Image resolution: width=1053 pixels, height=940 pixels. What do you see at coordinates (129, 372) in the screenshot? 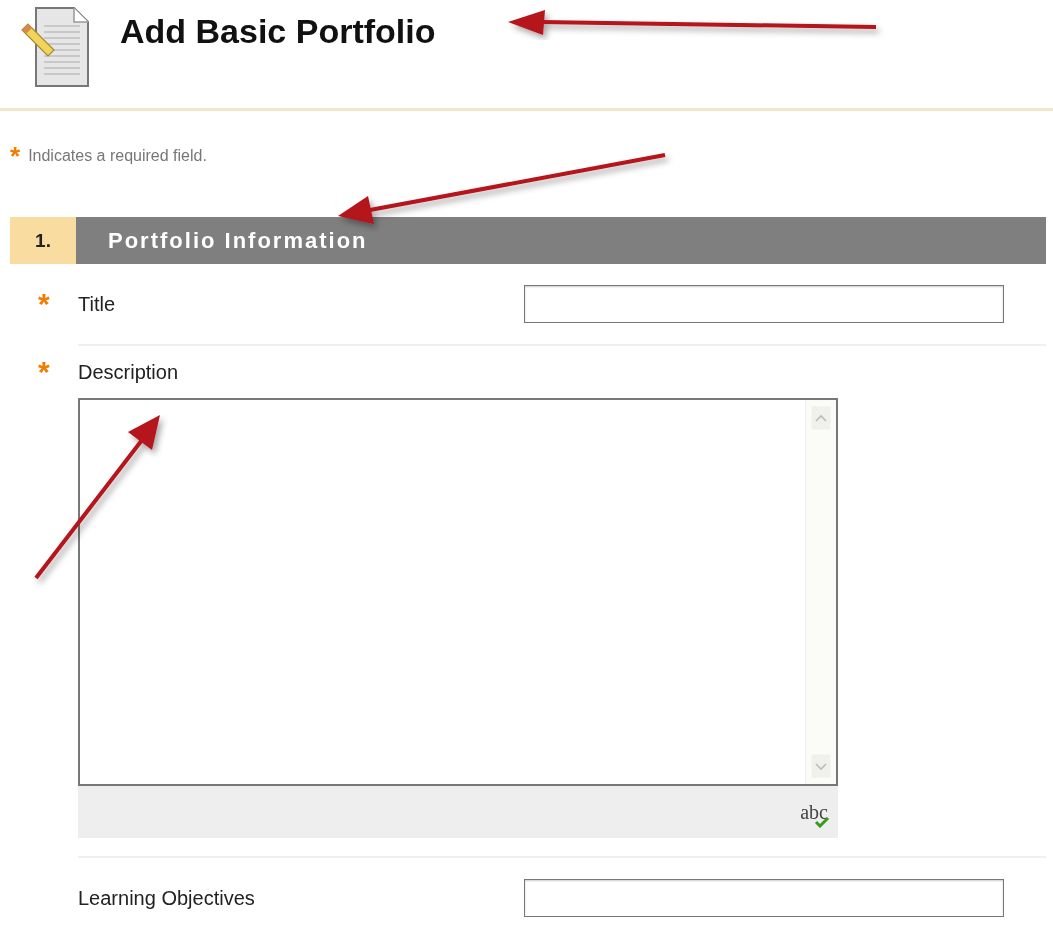
I see `field-label: Description` at bounding box center [129, 372].